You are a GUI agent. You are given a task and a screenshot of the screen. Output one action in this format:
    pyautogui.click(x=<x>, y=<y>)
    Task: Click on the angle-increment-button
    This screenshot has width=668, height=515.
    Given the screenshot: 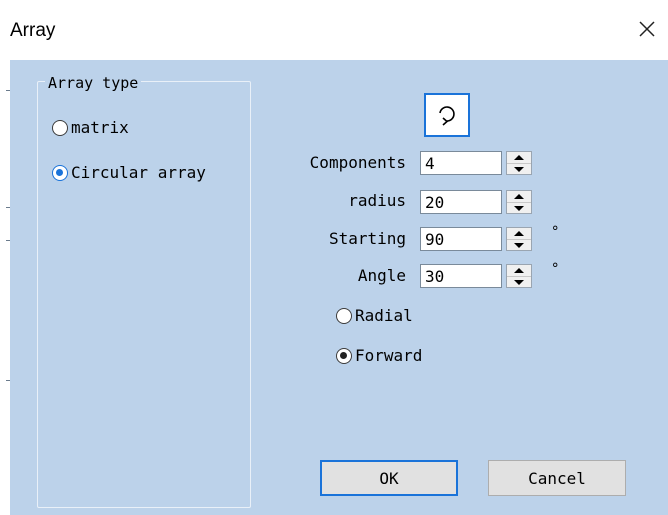 What is the action you would take?
    pyautogui.click(x=519, y=271)
    